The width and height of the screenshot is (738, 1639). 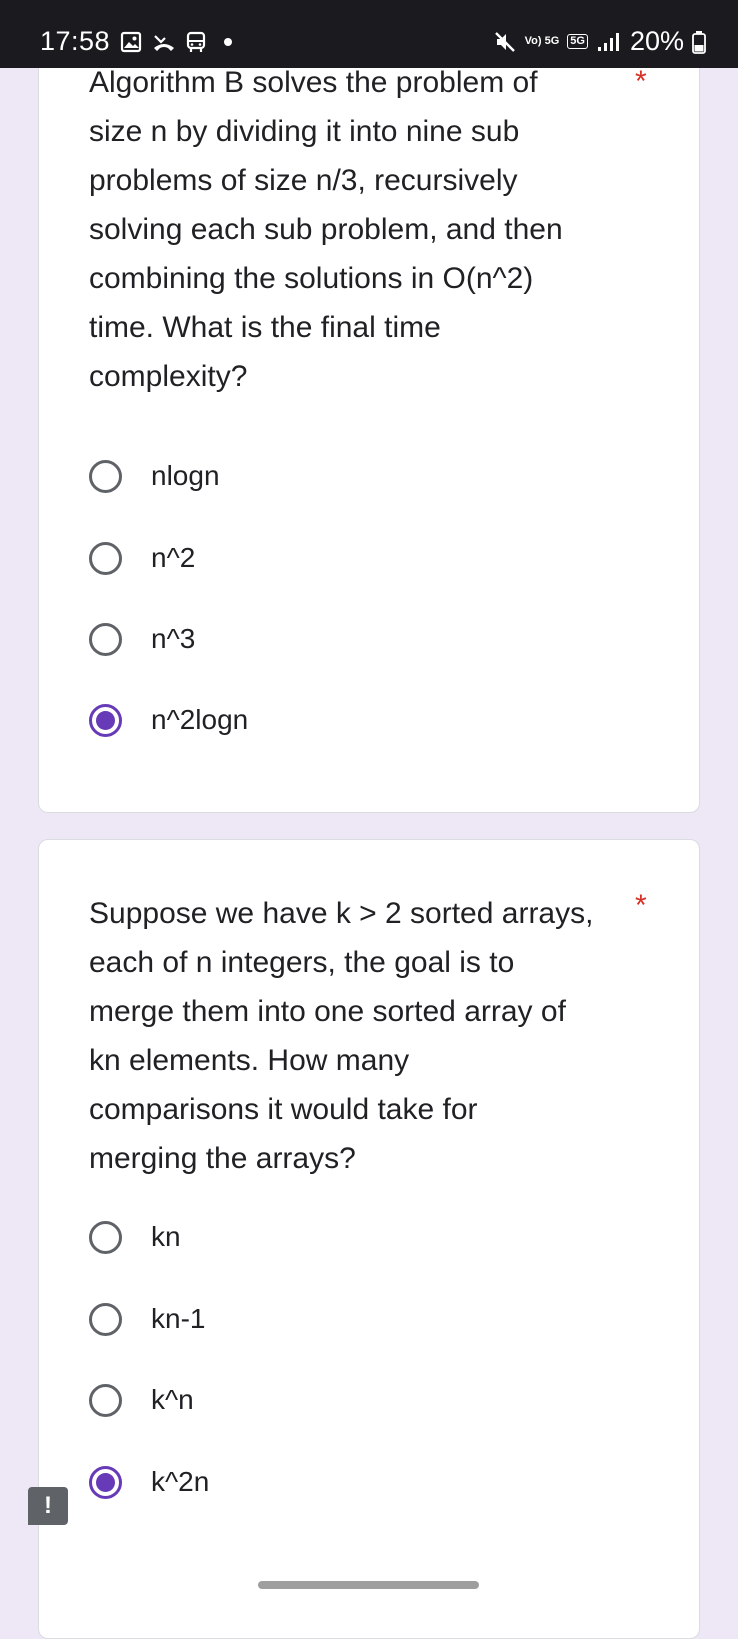 What do you see at coordinates (609, 42) in the screenshot?
I see `signal-icon` at bounding box center [609, 42].